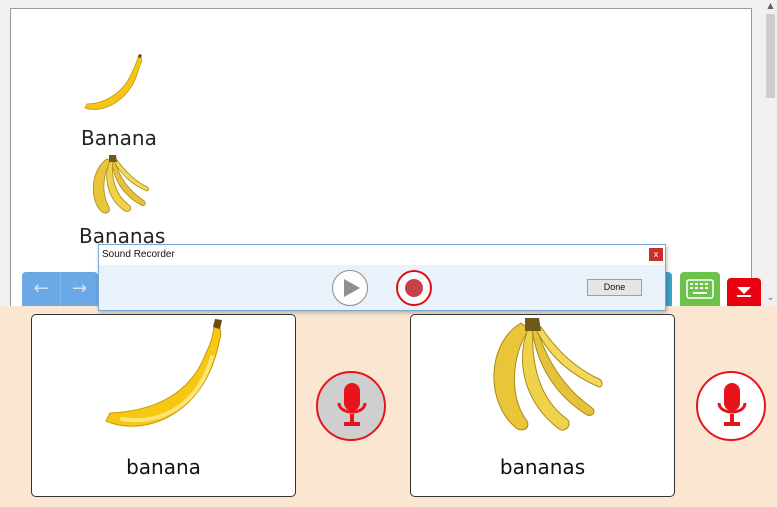  What do you see at coordinates (382, 255) in the screenshot?
I see `dialog-titlebar: Sound Recorder x` at bounding box center [382, 255].